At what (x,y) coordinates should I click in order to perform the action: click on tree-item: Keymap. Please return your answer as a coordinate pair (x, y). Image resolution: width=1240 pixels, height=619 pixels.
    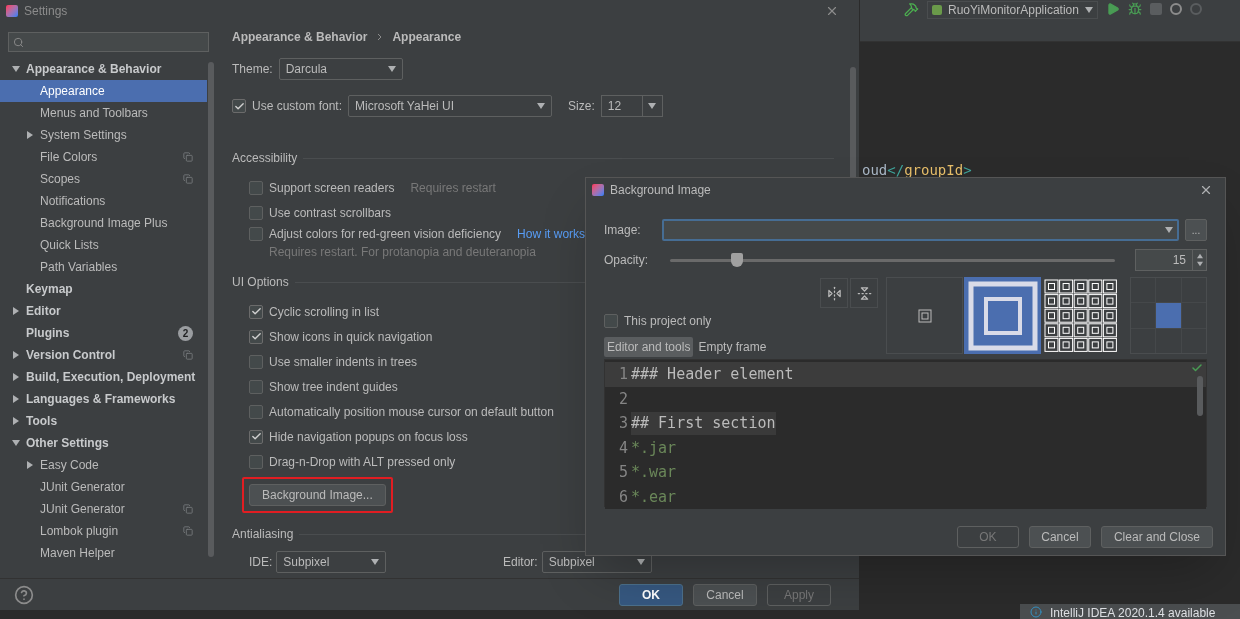
    Looking at the image, I should click on (103, 289).